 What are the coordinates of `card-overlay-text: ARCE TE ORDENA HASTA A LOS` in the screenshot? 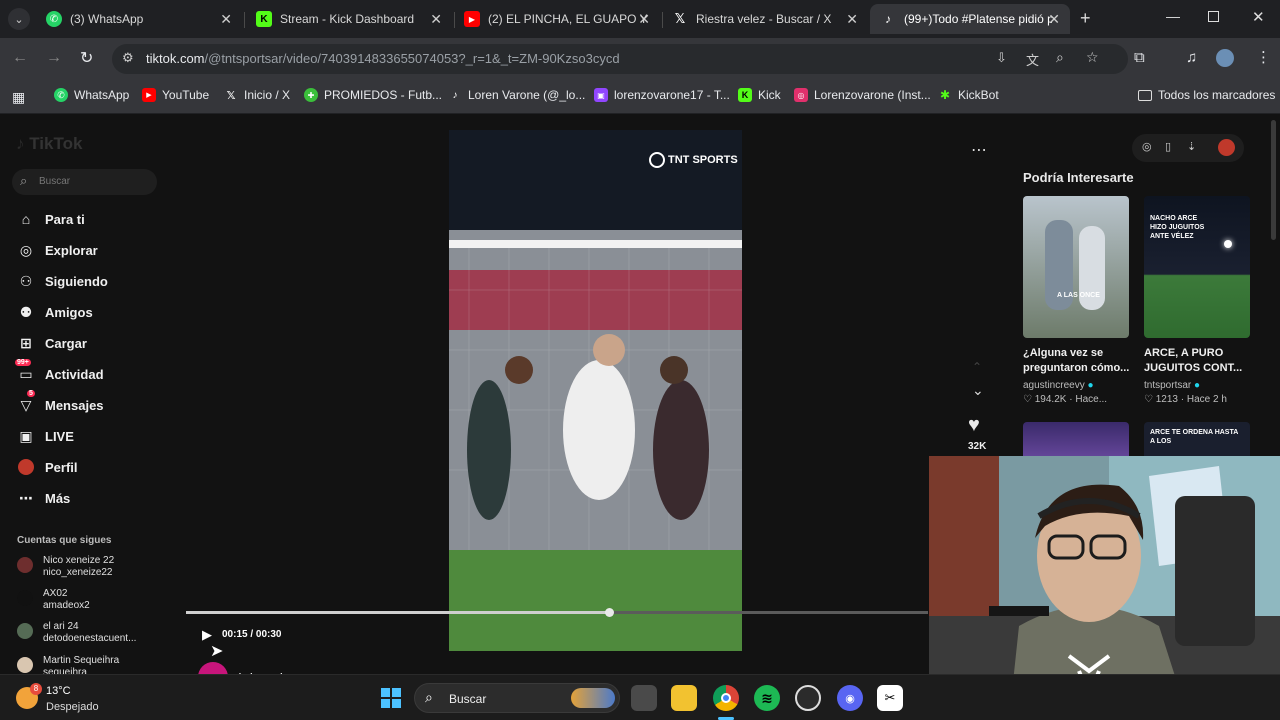 It's located at (1194, 437).